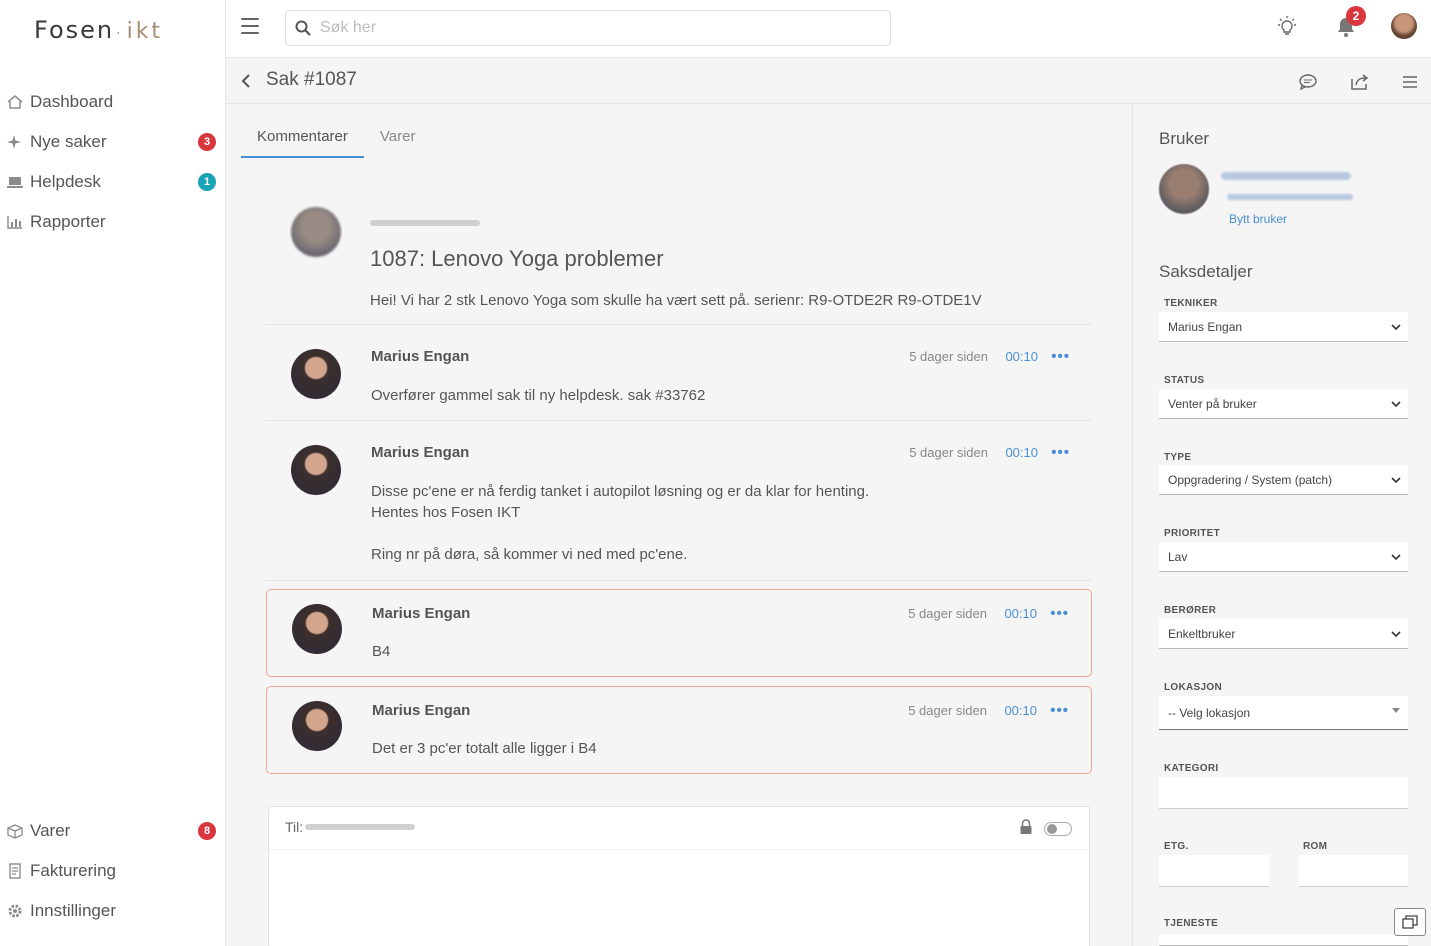  I want to click on field-label: ROM, so click(1315, 846).